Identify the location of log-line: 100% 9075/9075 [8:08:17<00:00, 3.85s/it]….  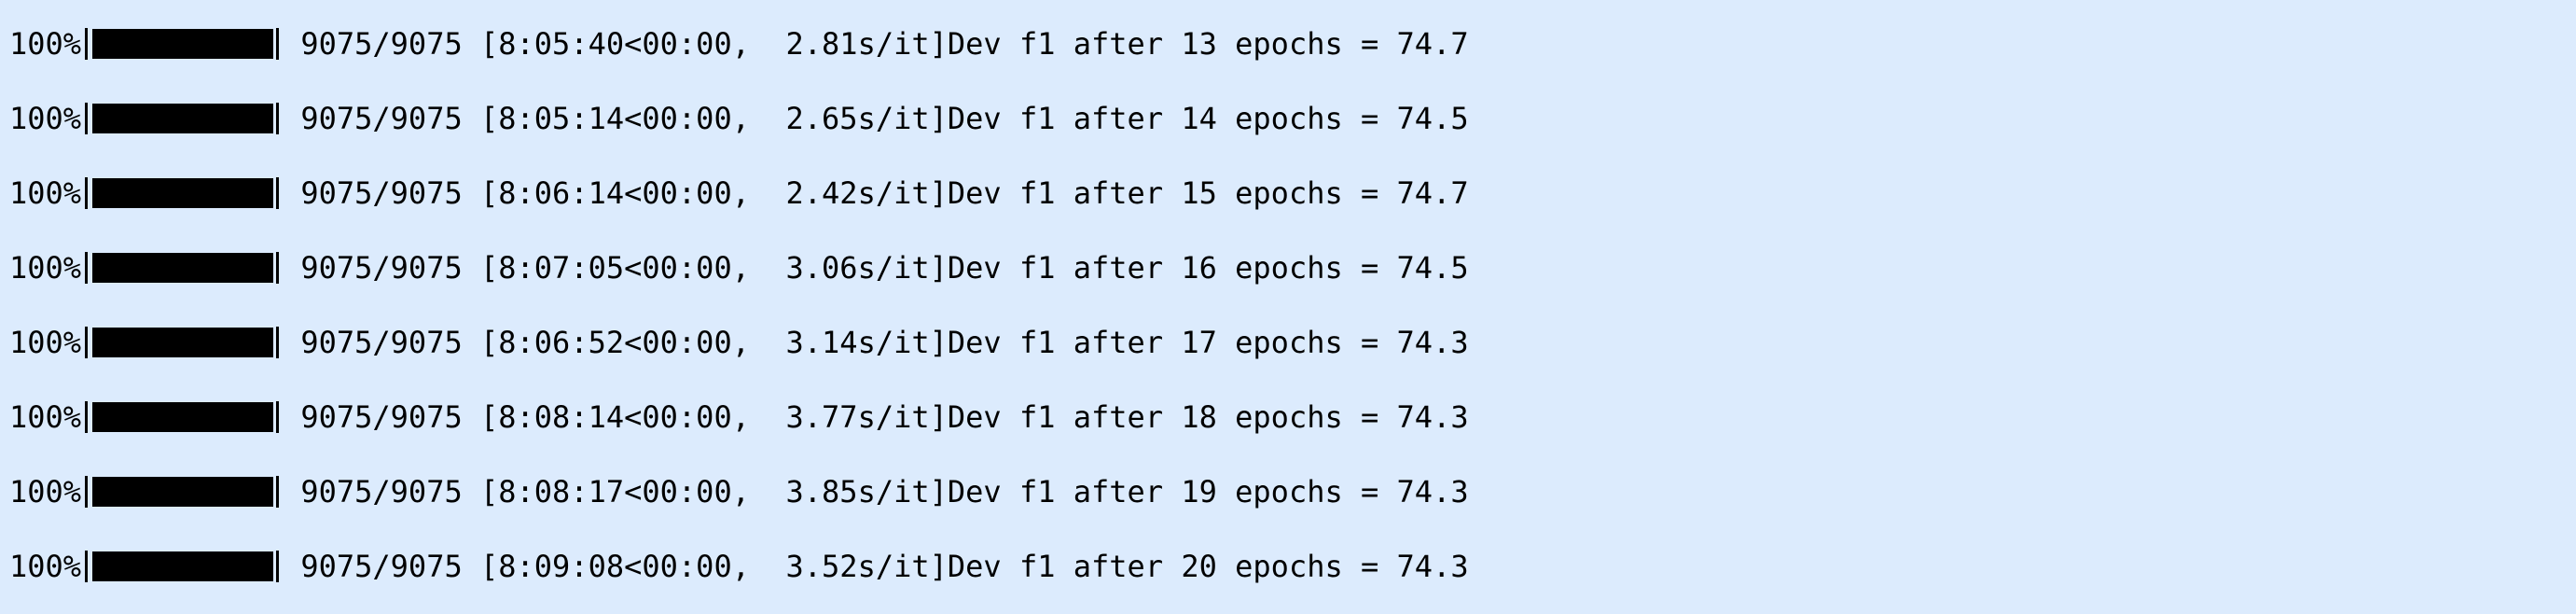
(739, 492).